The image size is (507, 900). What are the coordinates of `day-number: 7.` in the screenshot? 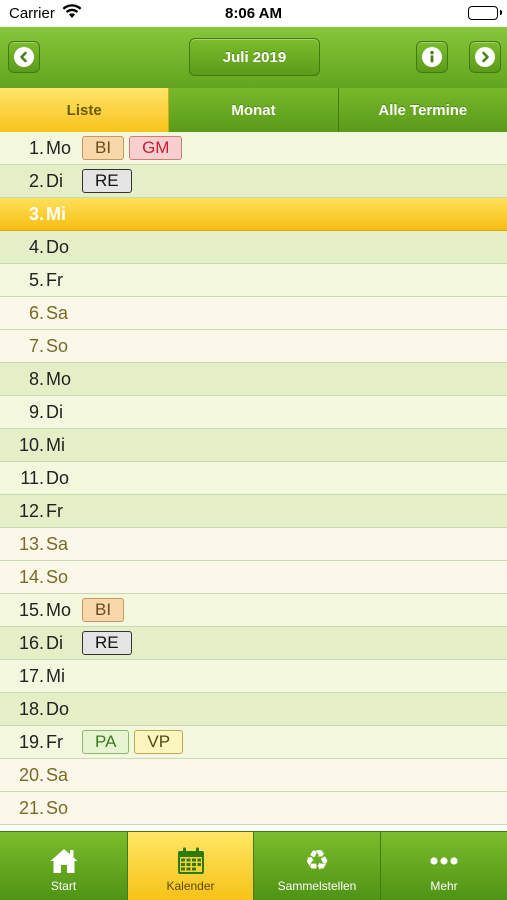 It's located at (36, 345).